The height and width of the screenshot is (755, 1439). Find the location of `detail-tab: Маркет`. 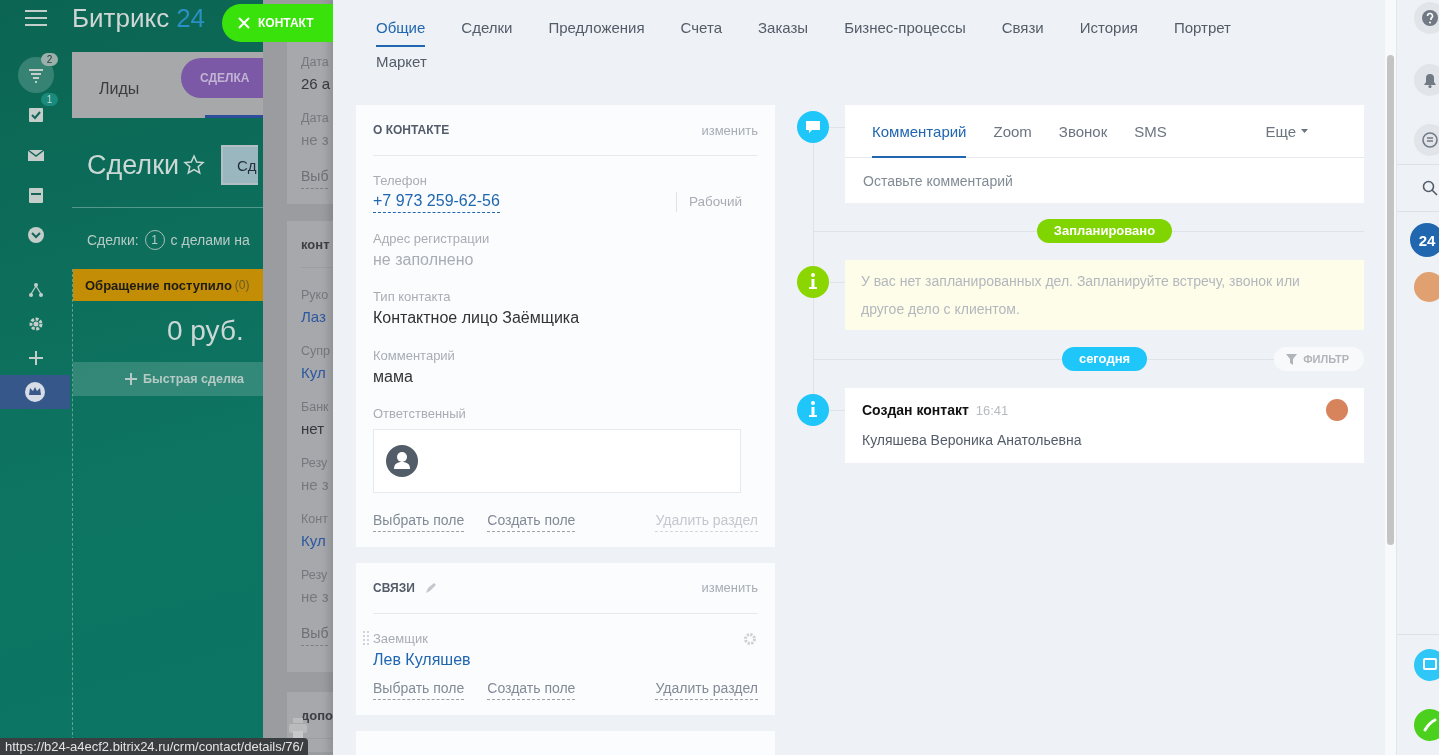

detail-tab: Маркет is located at coordinates (401, 62).